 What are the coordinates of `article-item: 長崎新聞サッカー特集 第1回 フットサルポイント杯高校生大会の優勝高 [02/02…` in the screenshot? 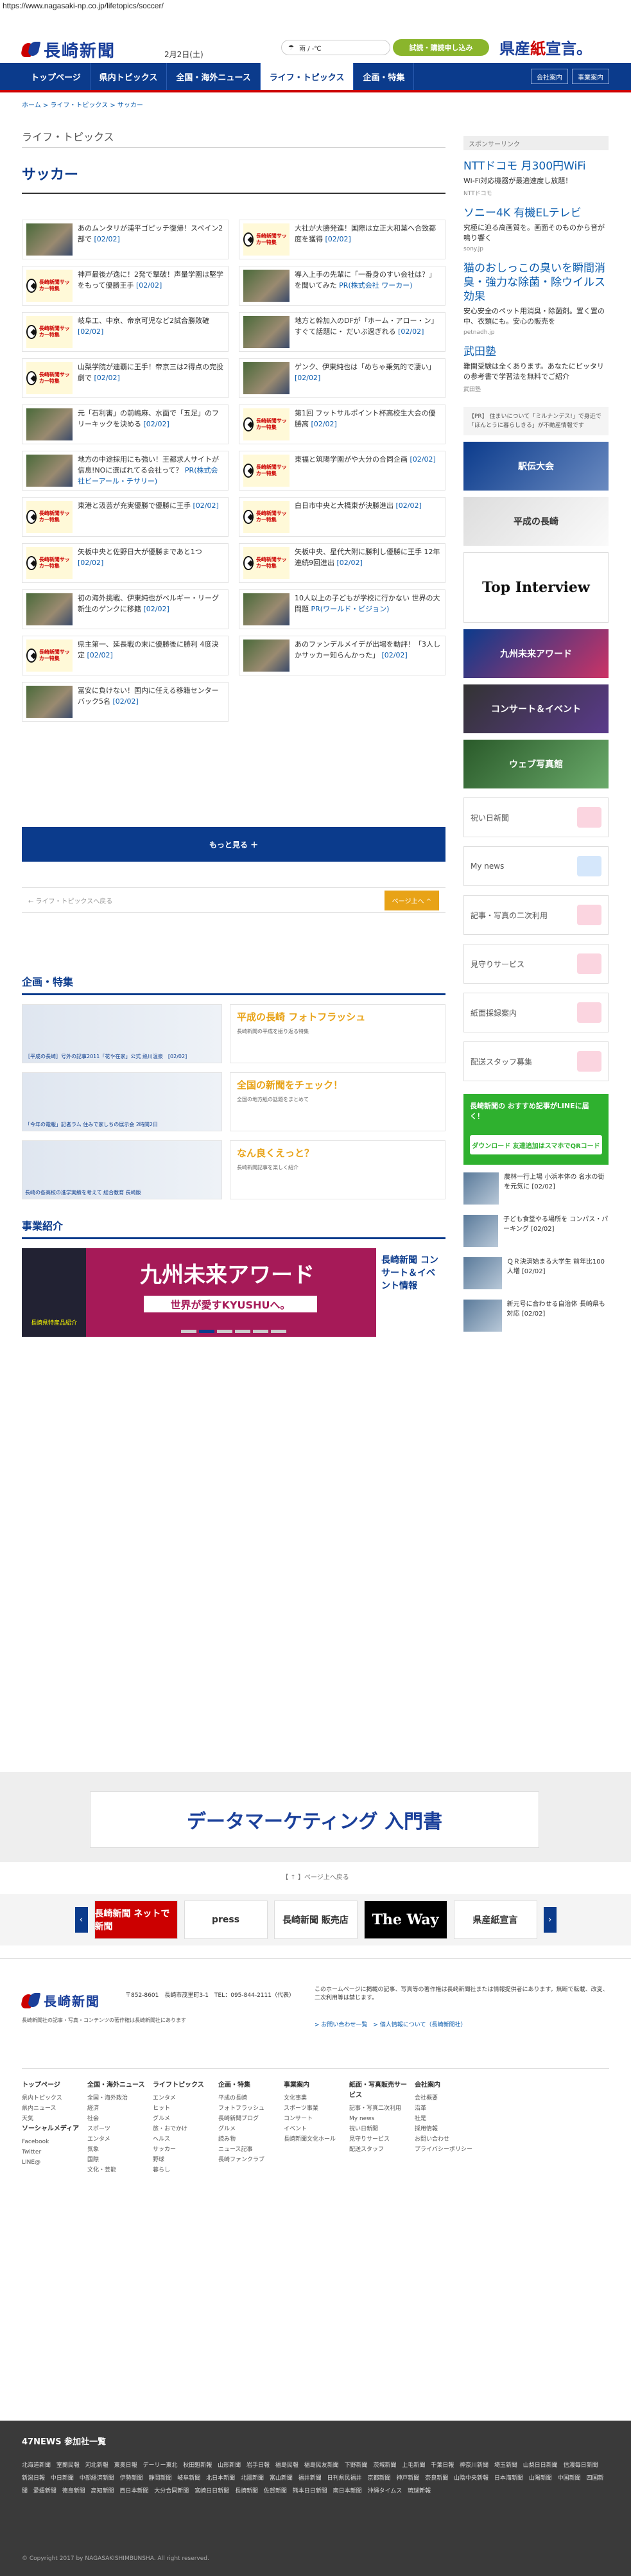 It's located at (342, 424).